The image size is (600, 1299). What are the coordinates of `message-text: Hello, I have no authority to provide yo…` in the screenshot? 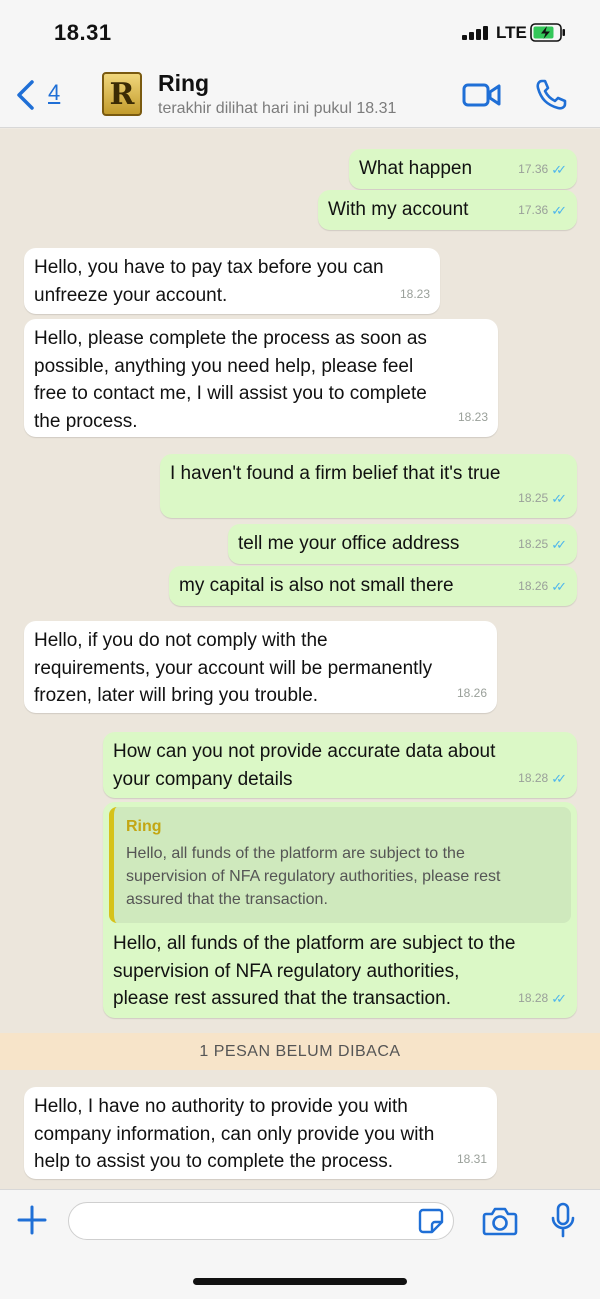 It's located at (234, 1134).